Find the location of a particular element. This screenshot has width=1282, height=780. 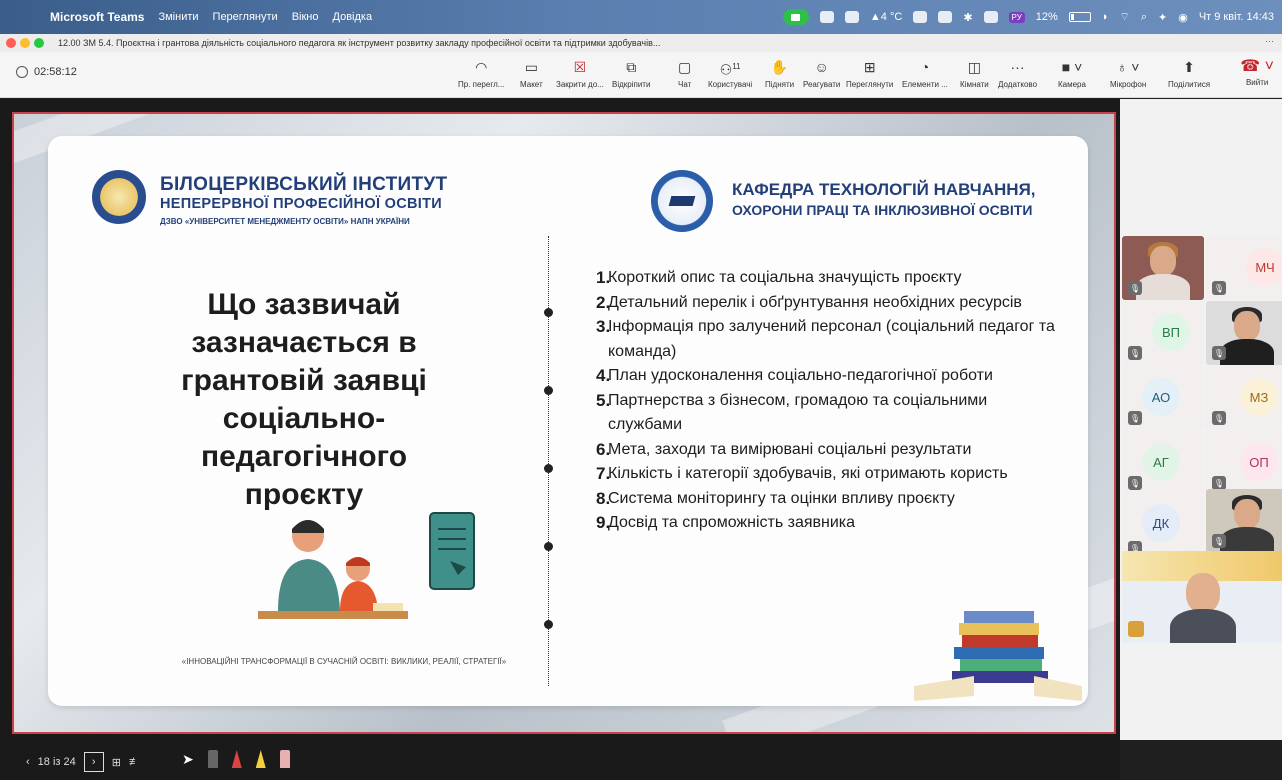

prev-slide-icon: ‹ is located at coordinates (28, 762).